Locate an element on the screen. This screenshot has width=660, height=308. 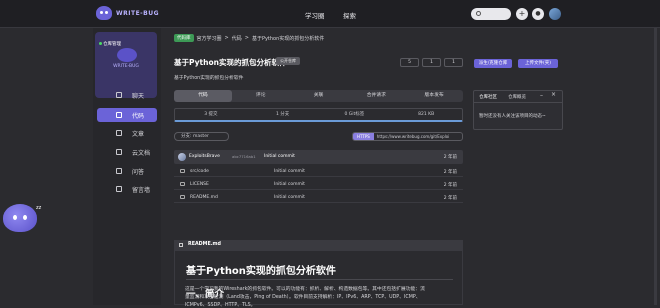
top-bar: WRITE-BUG 学习圈 探索 + ● is located at coordinates (330, 14).